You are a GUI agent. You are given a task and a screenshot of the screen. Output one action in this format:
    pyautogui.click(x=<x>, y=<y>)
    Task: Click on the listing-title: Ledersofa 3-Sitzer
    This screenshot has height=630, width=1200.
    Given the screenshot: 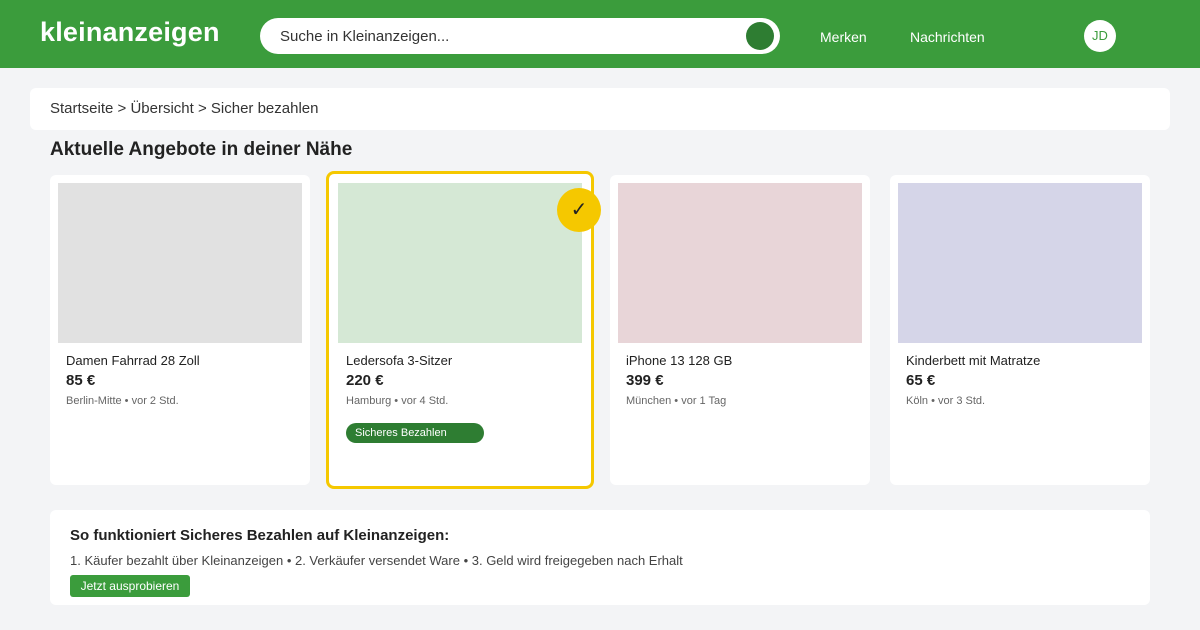 What is the action you would take?
    pyautogui.click(x=399, y=360)
    